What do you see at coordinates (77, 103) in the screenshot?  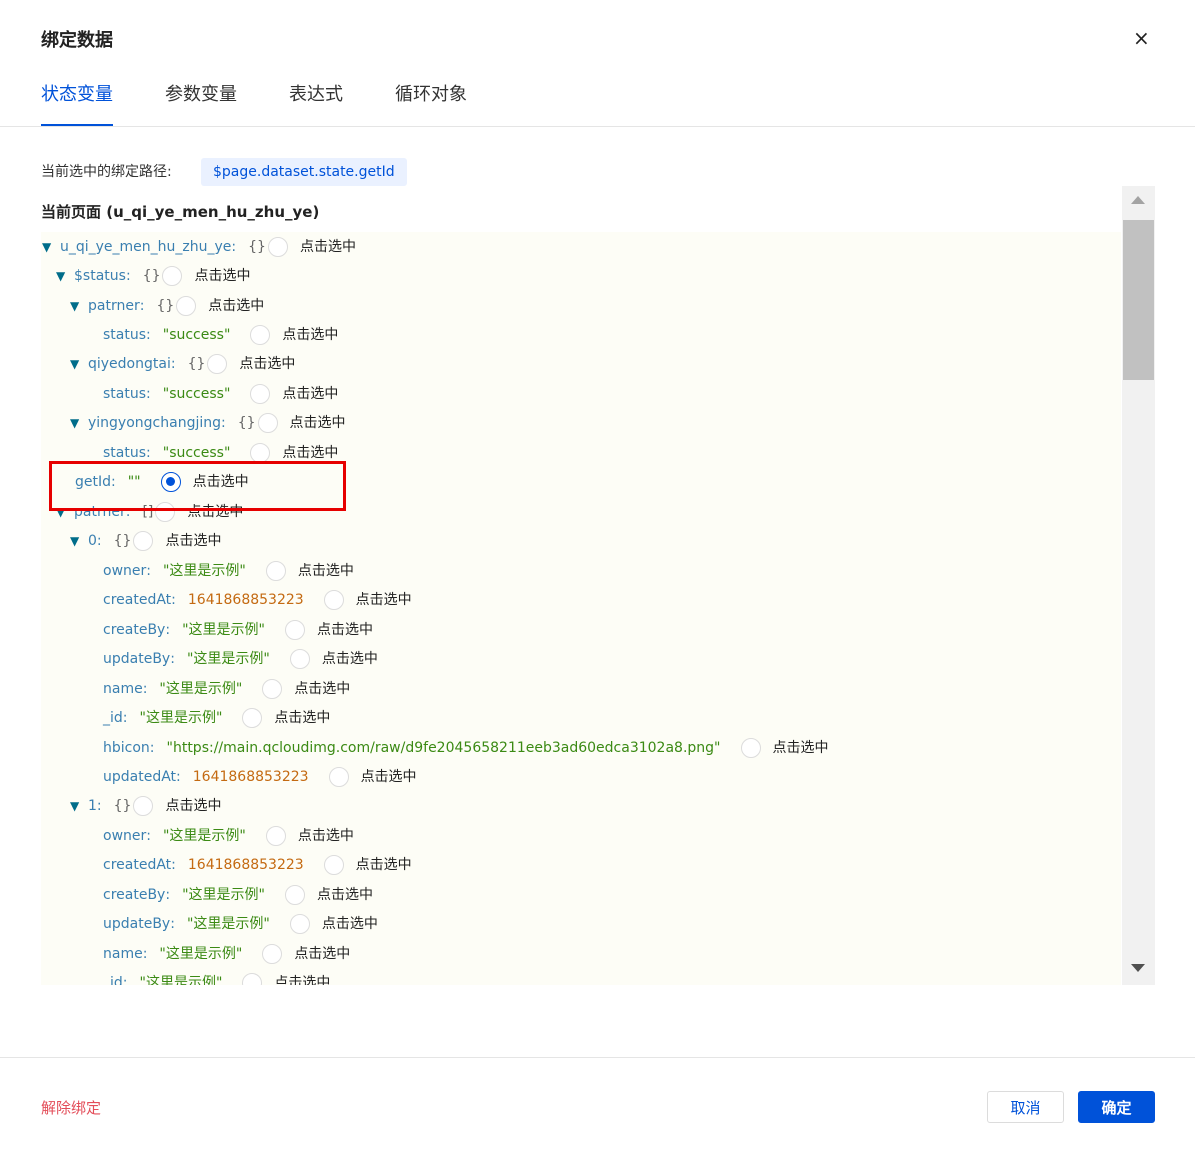 I see `tab-state-variables: 状态变量` at bounding box center [77, 103].